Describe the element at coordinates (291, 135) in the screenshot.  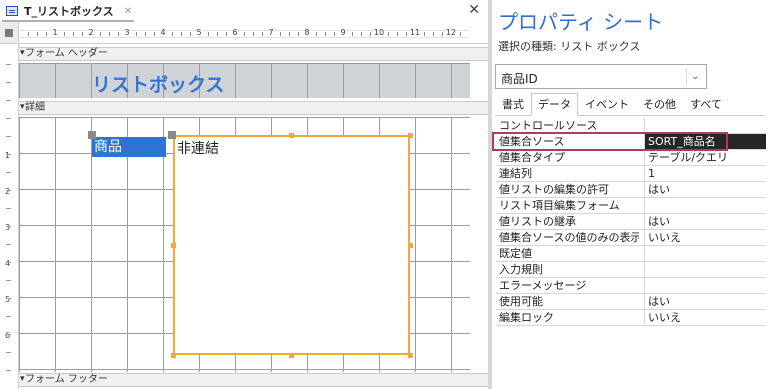
I see `resize-handle-top` at that location.